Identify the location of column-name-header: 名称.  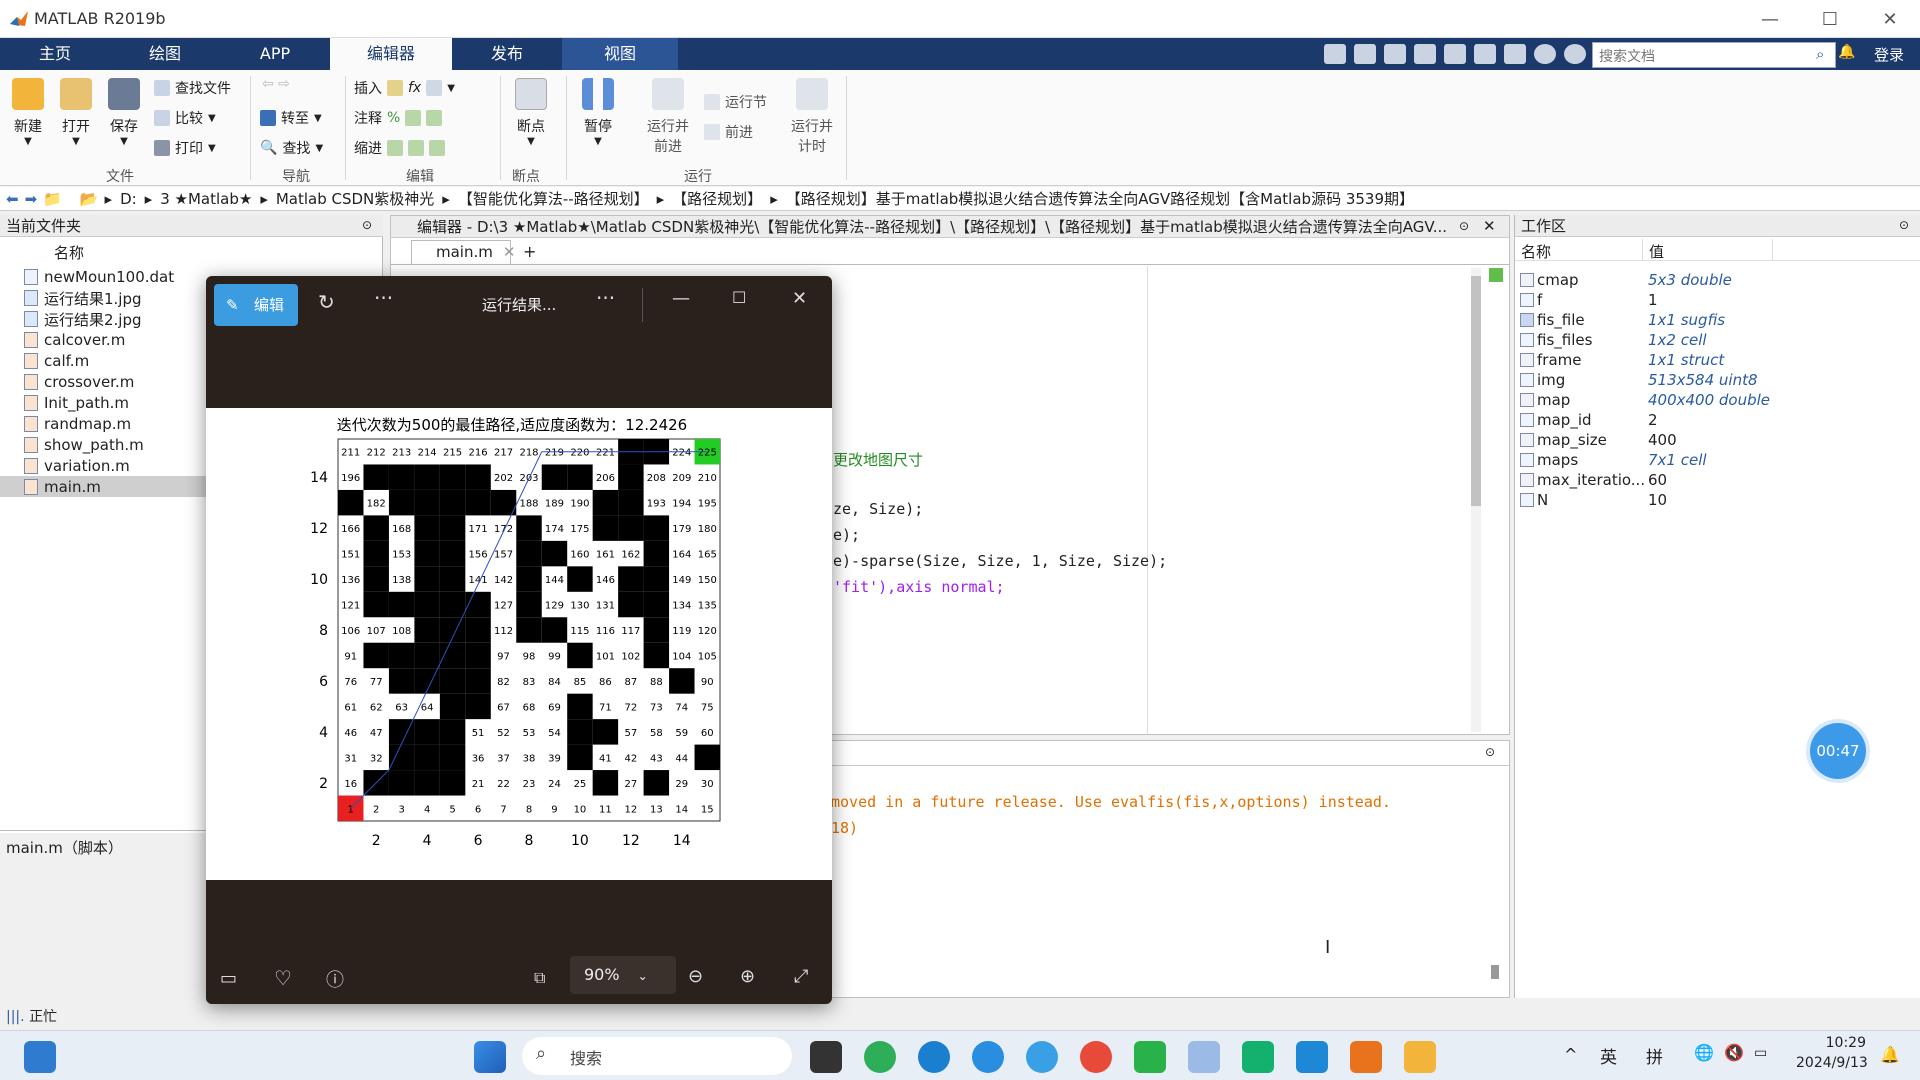
(69, 252).